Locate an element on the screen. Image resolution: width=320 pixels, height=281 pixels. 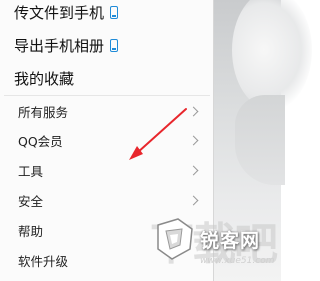
menu-item-my-favorites: 我的收藏 is located at coordinates (44, 78).